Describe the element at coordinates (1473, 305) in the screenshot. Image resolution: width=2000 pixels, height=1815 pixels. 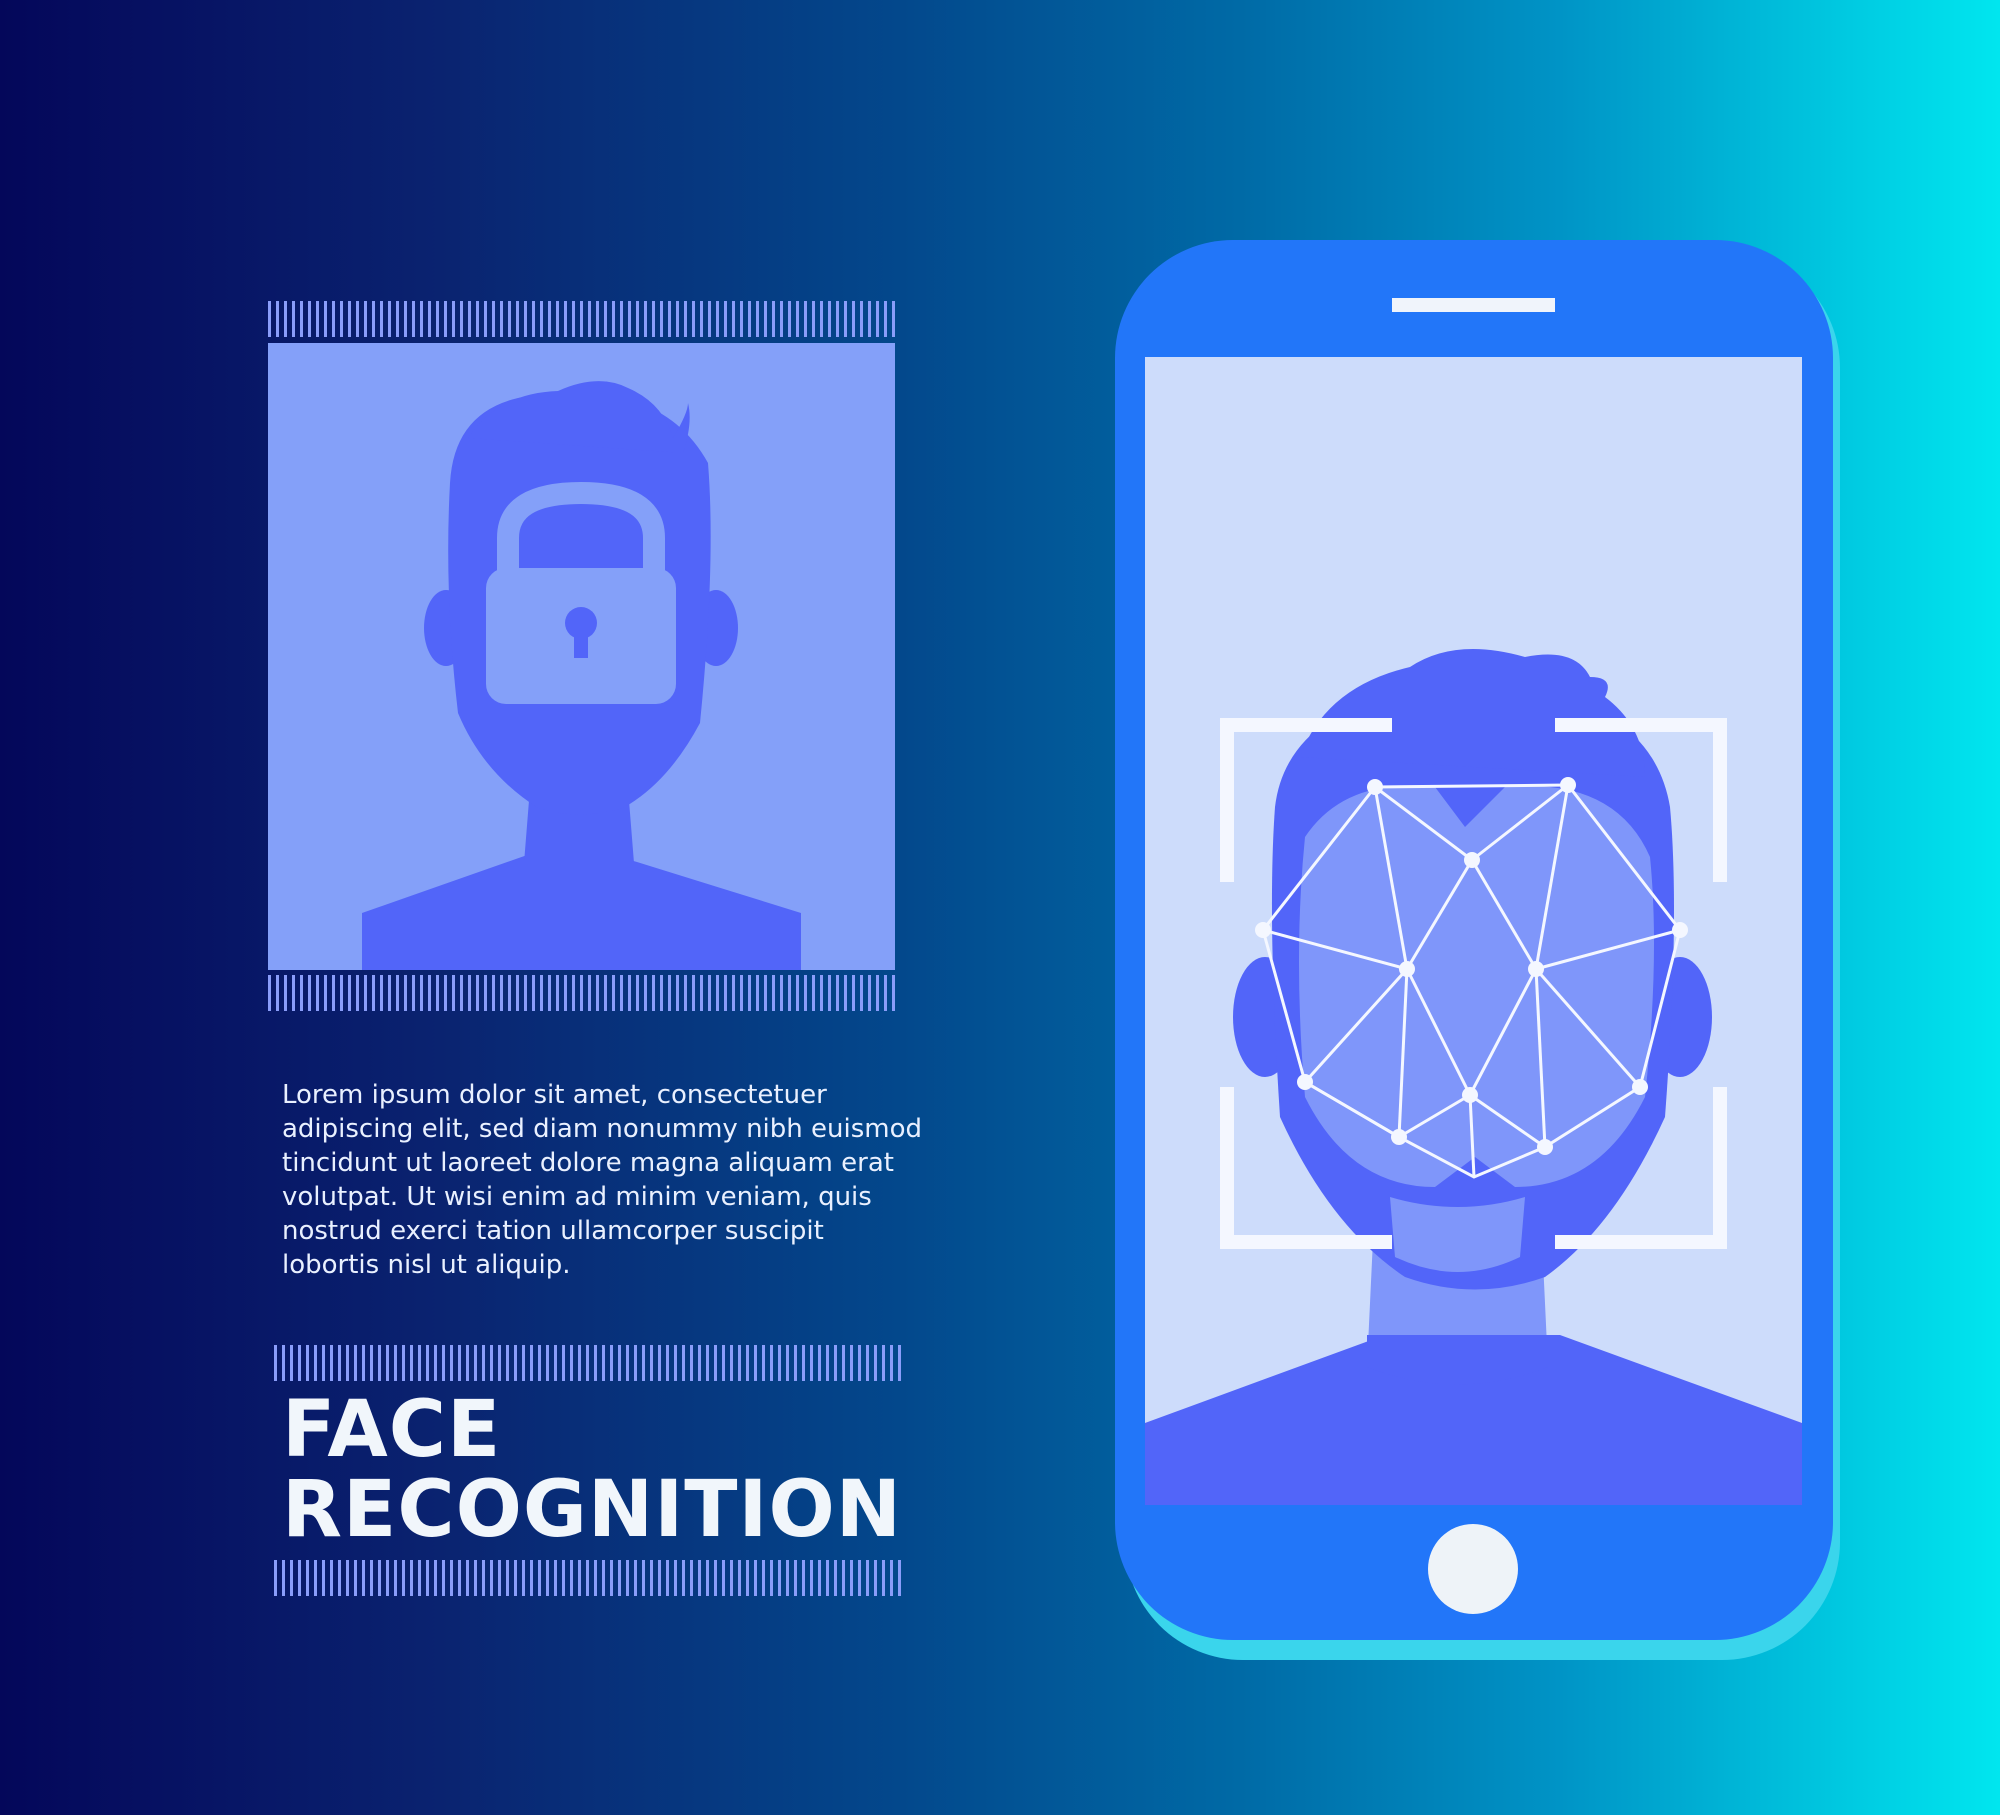
I see `phone-speaker` at that location.